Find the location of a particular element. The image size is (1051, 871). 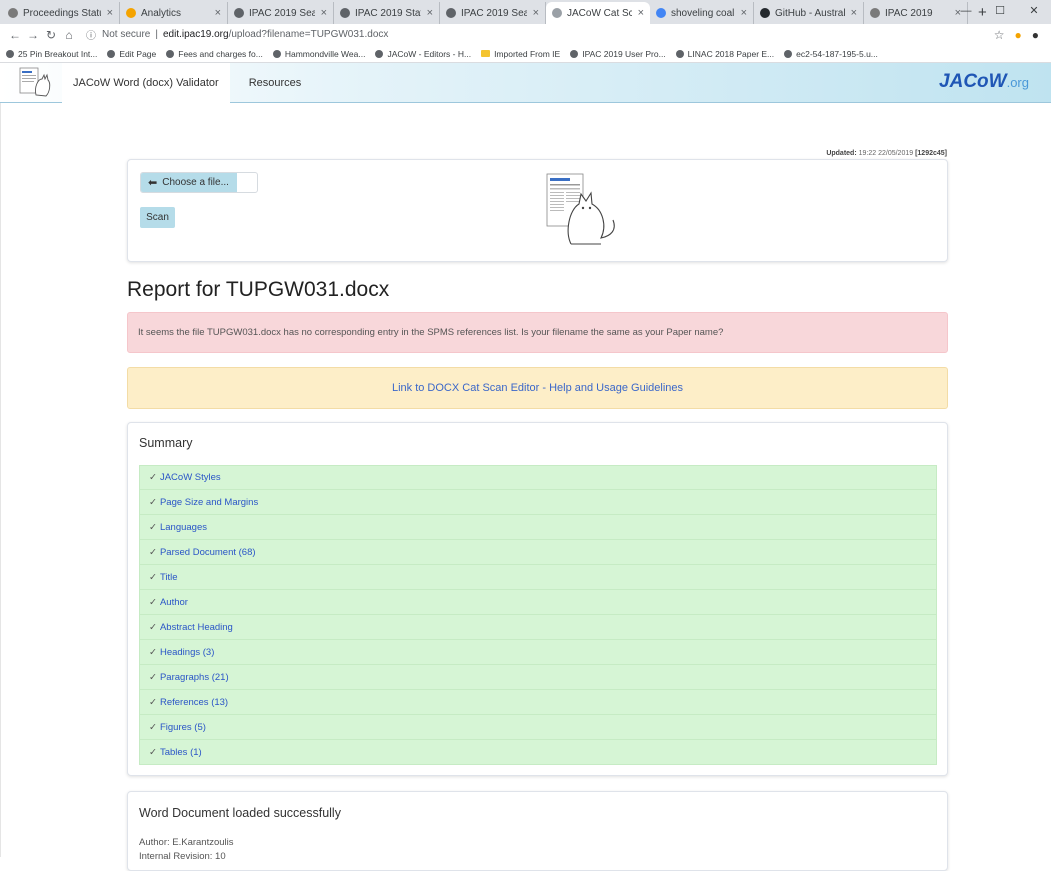

browser-tab: GitHub - Australia × is located at coordinates (809, 13).